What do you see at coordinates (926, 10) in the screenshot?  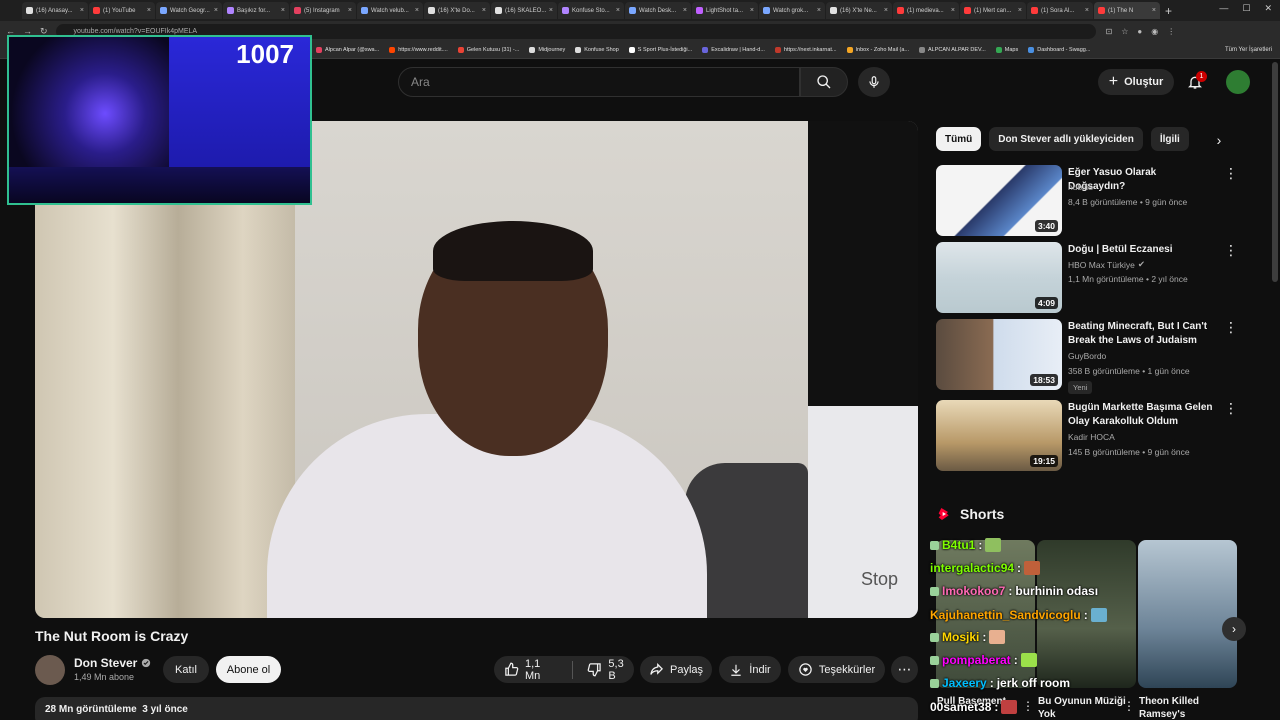 I see `browser-tab: (1) medieva... ×` at bounding box center [926, 10].